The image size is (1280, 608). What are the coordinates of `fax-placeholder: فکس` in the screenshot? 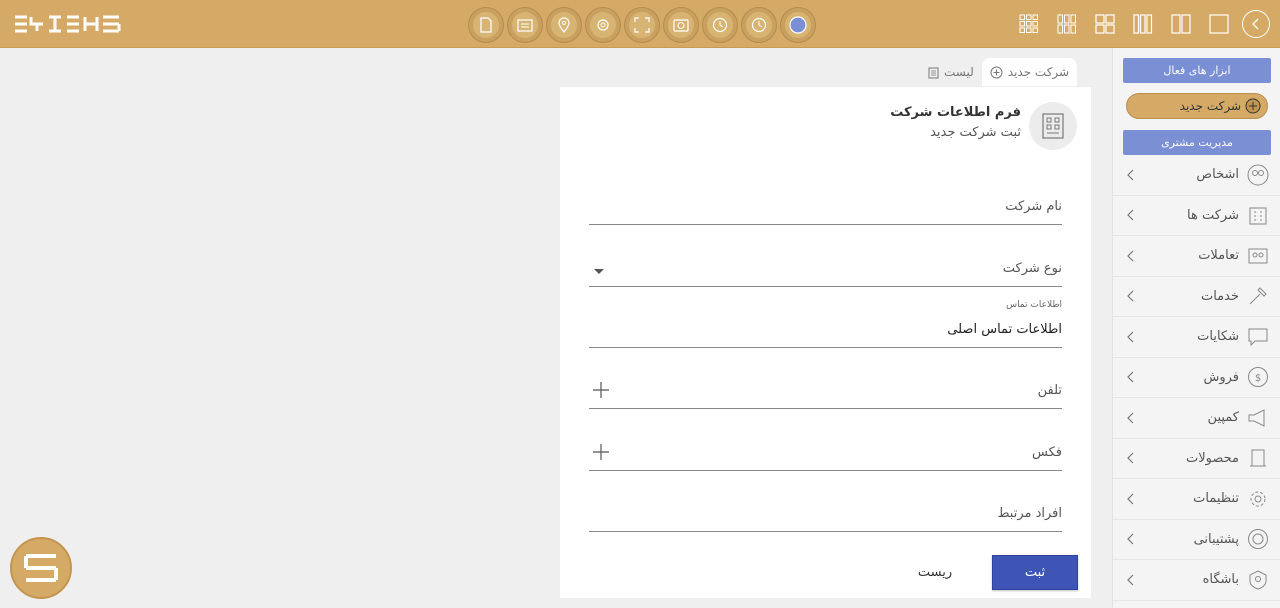 It's located at (1047, 452).